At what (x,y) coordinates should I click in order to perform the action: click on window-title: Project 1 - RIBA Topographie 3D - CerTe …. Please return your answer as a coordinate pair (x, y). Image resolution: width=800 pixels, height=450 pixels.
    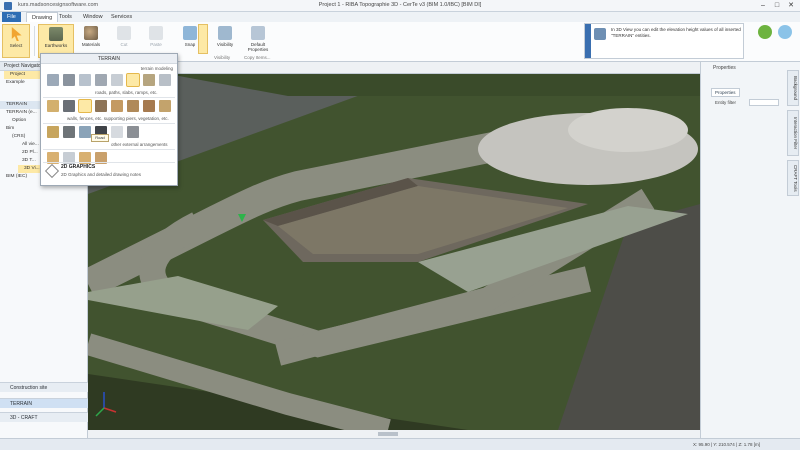
    Looking at the image, I should click on (400, 5).